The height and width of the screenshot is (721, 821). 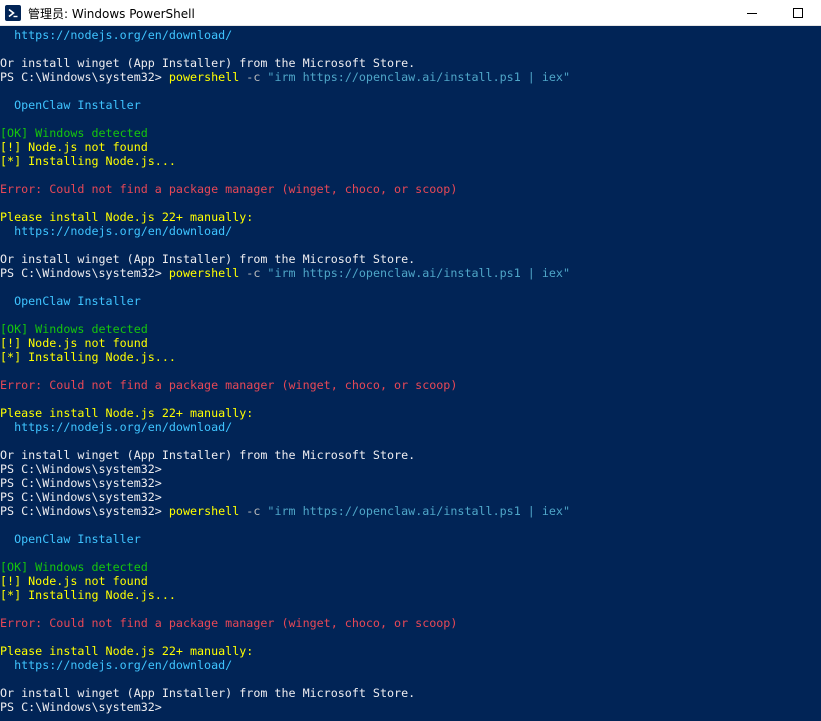 I want to click on window-controls, so click(x=775, y=13).